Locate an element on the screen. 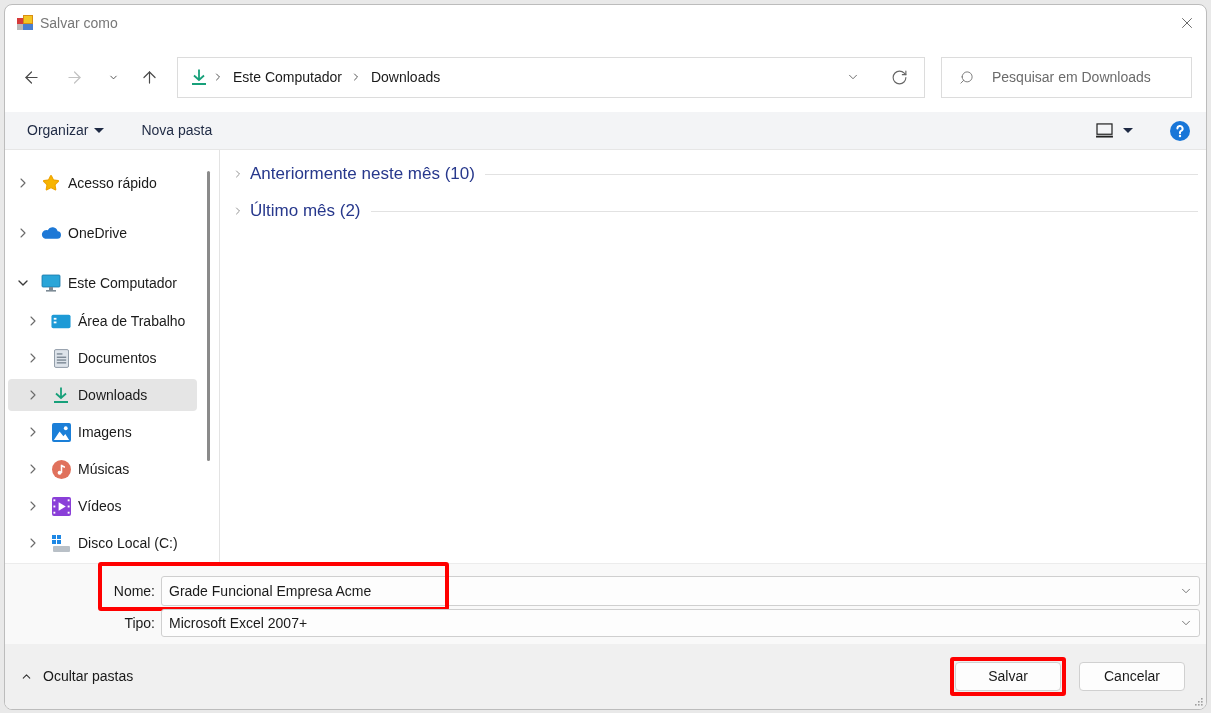 Image resolution: width=1211 pixels, height=713 pixels. window-title: Salvar como is located at coordinates (79, 23).